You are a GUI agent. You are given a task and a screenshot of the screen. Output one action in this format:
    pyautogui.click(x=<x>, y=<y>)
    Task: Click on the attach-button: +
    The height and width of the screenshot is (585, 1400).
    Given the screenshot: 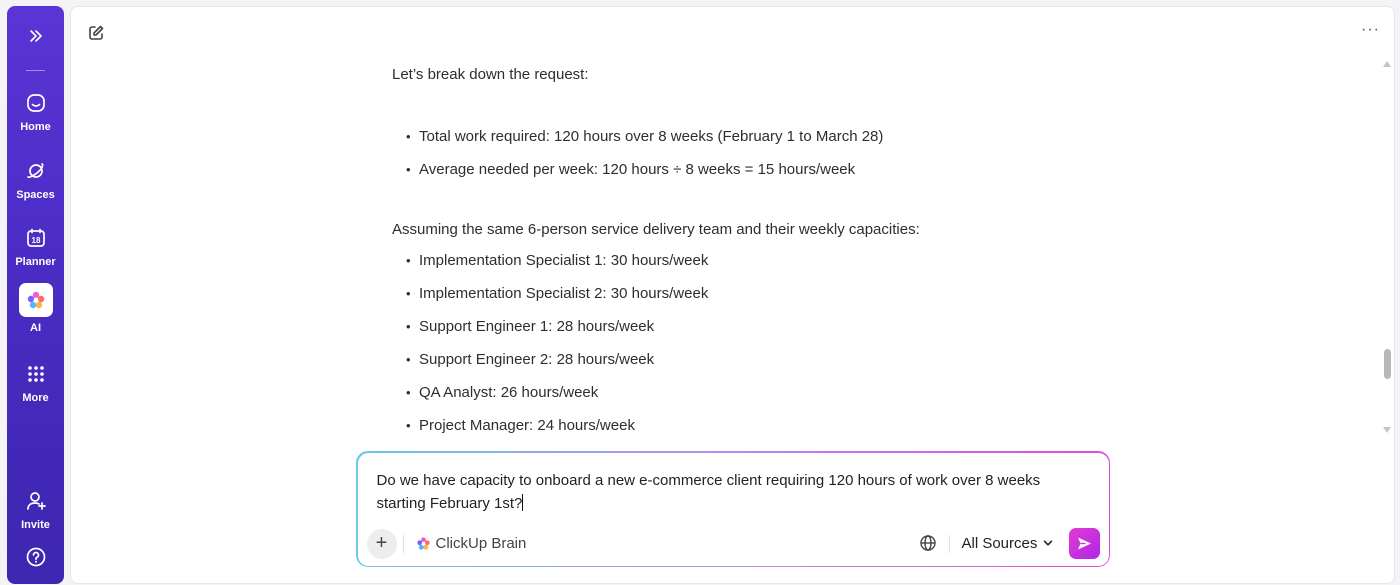 What is the action you would take?
    pyautogui.click(x=381, y=543)
    